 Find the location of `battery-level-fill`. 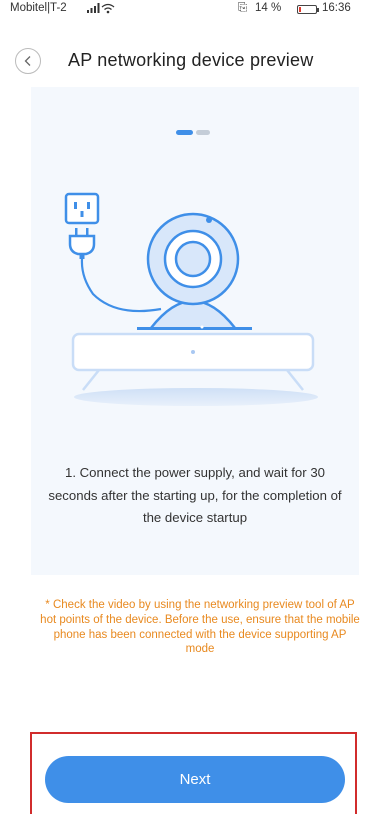

battery-level-fill is located at coordinates (300, 9).